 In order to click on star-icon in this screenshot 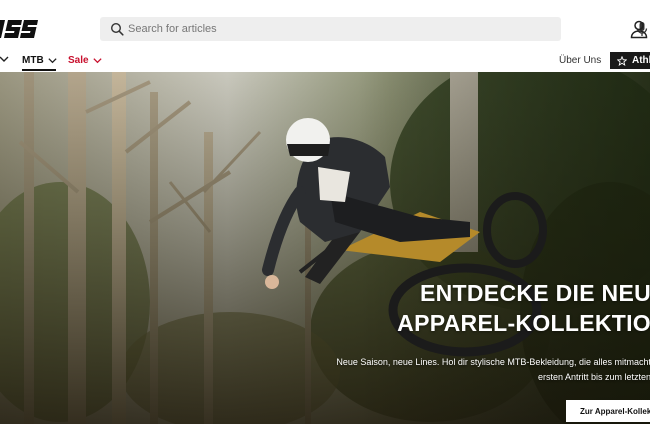, I will do `click(622, 60)`.